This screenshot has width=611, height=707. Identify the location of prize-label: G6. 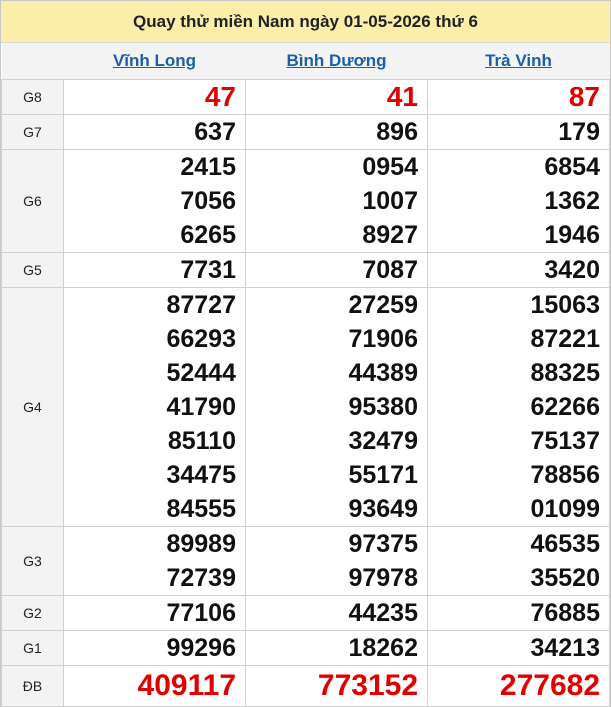
(32, 201).